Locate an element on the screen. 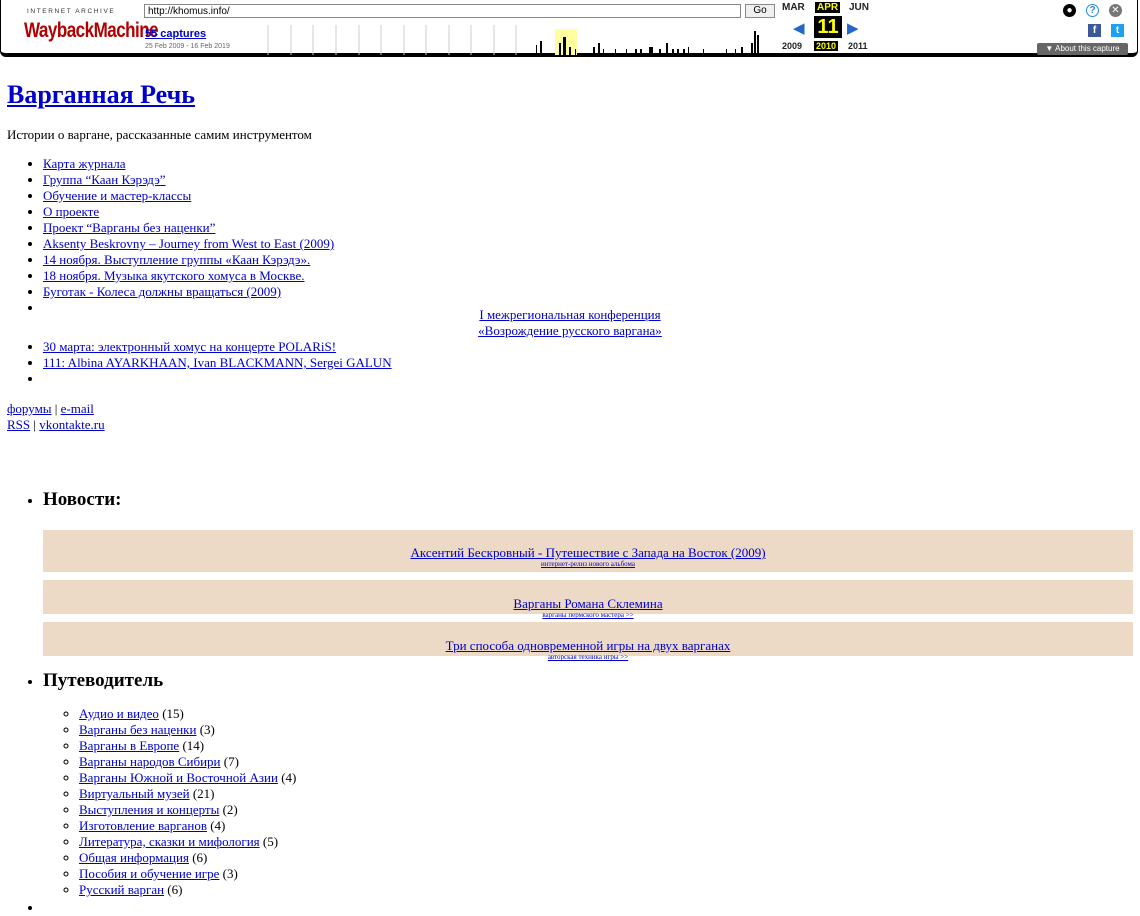 Image resolution: width=1140 pixels, height=916 pixels. news-widget-title: Новости: is located at coordinates (82, 499).